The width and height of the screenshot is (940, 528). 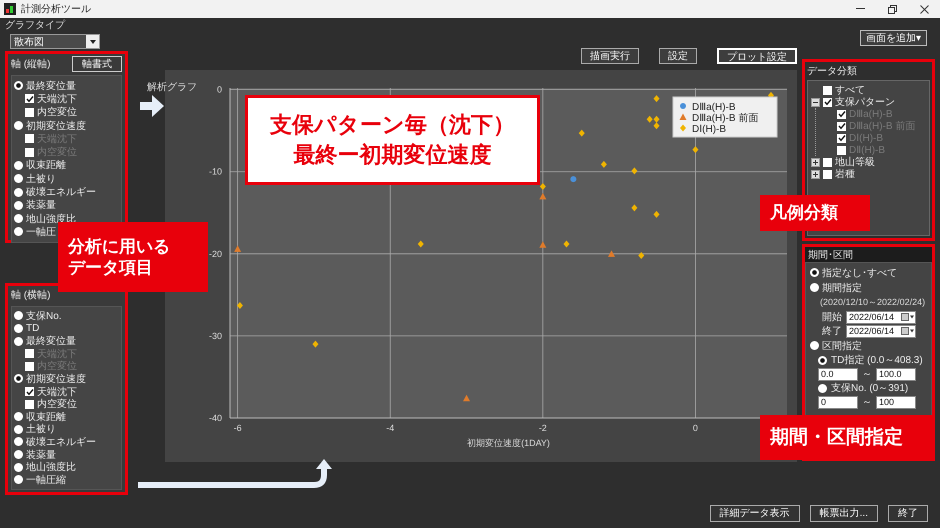 I want to click on graph-type-dropdown: 散布図, so click(x=55, y=41).